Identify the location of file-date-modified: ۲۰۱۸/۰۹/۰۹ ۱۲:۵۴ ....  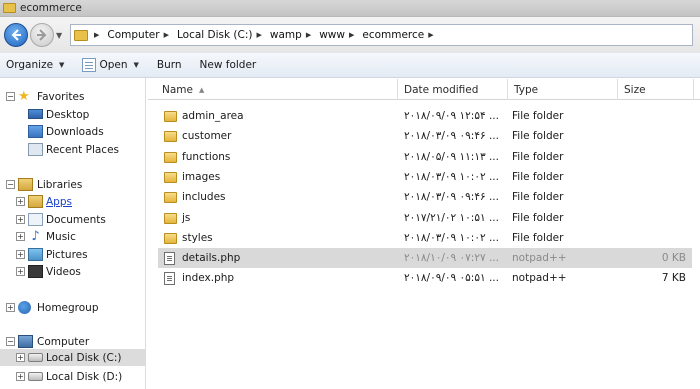
(451, 116).